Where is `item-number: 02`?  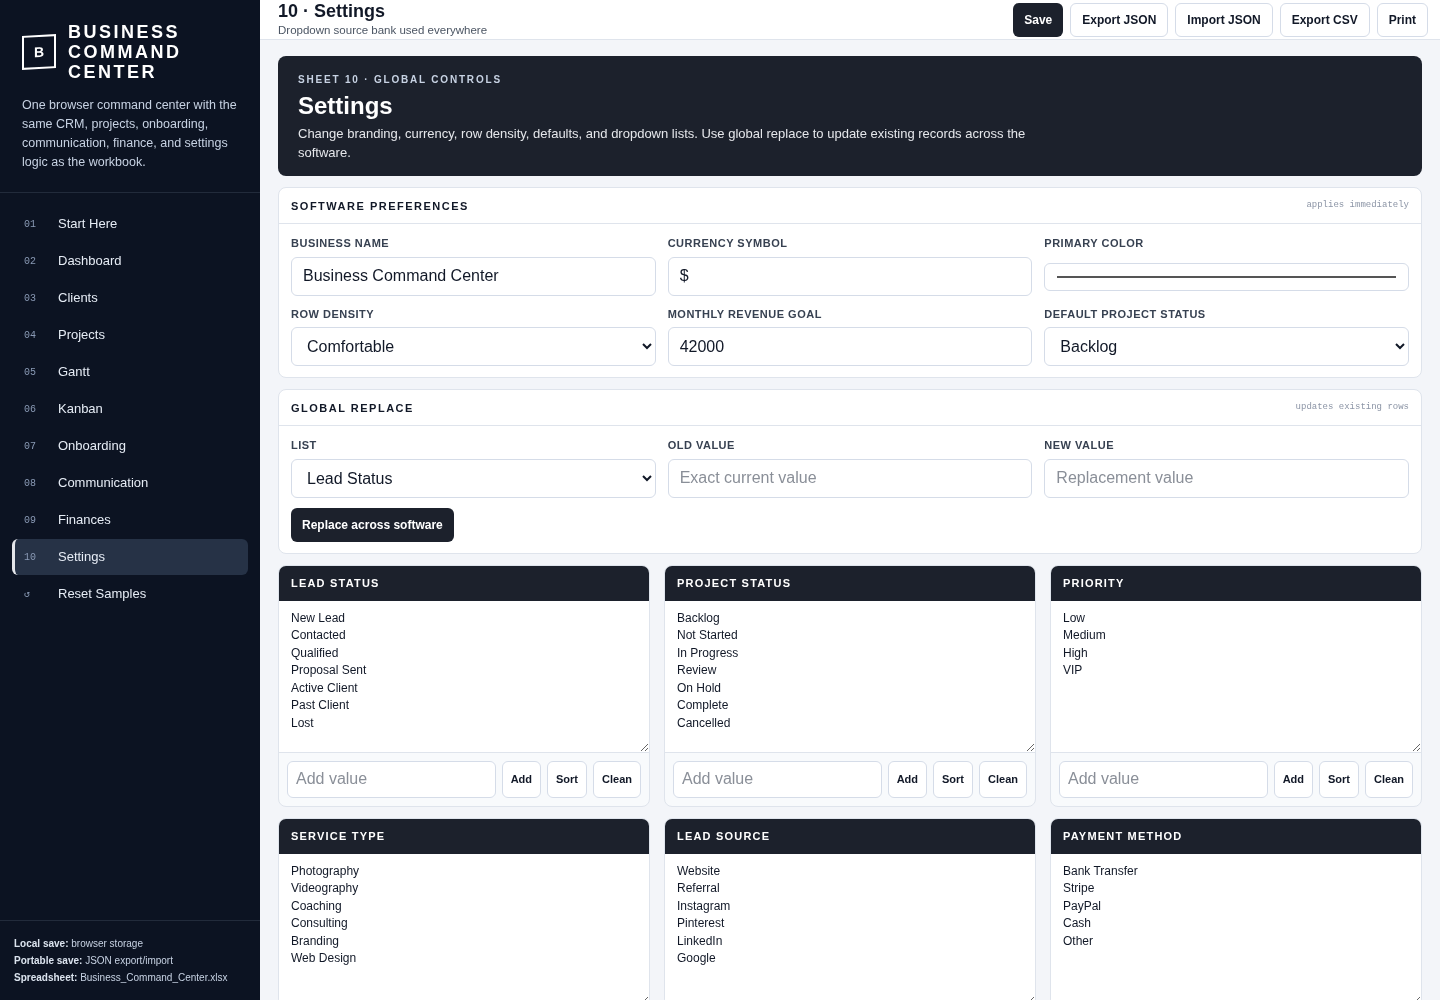
item-number: 02 is located at coordinates (30, 261).